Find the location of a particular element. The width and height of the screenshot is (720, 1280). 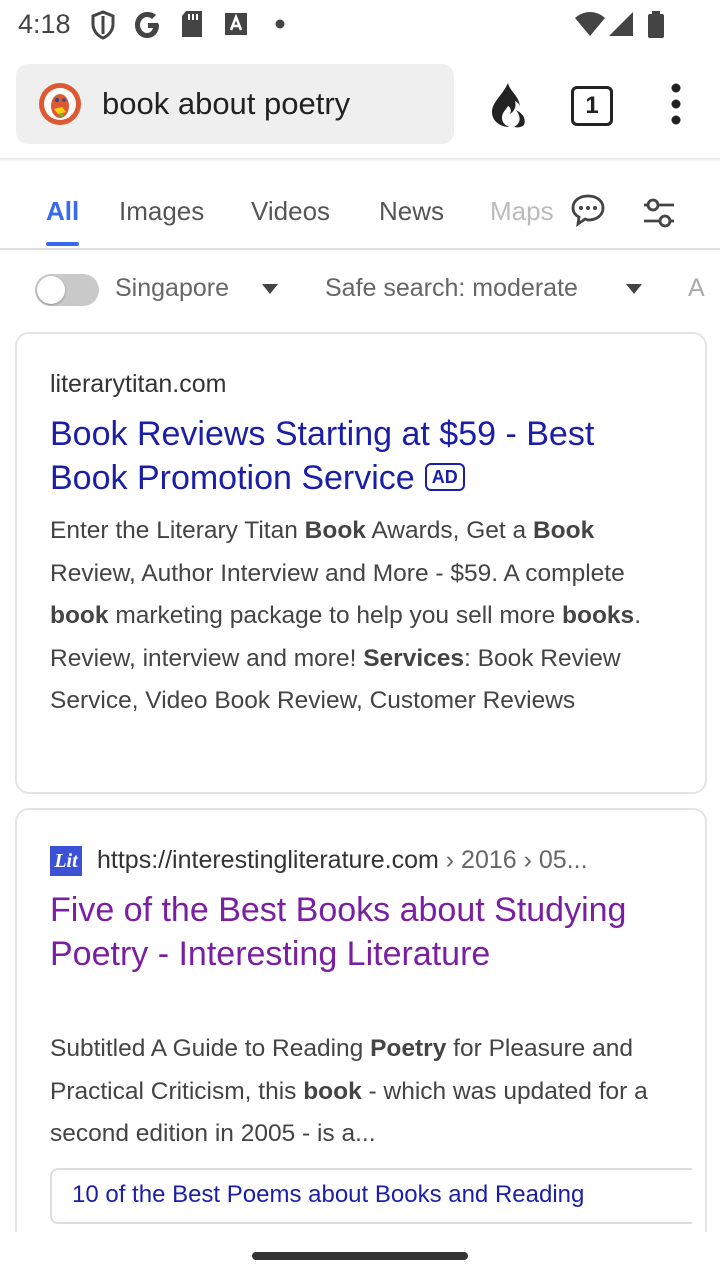

ad-badge: AD is located at coordinates (444, 477).